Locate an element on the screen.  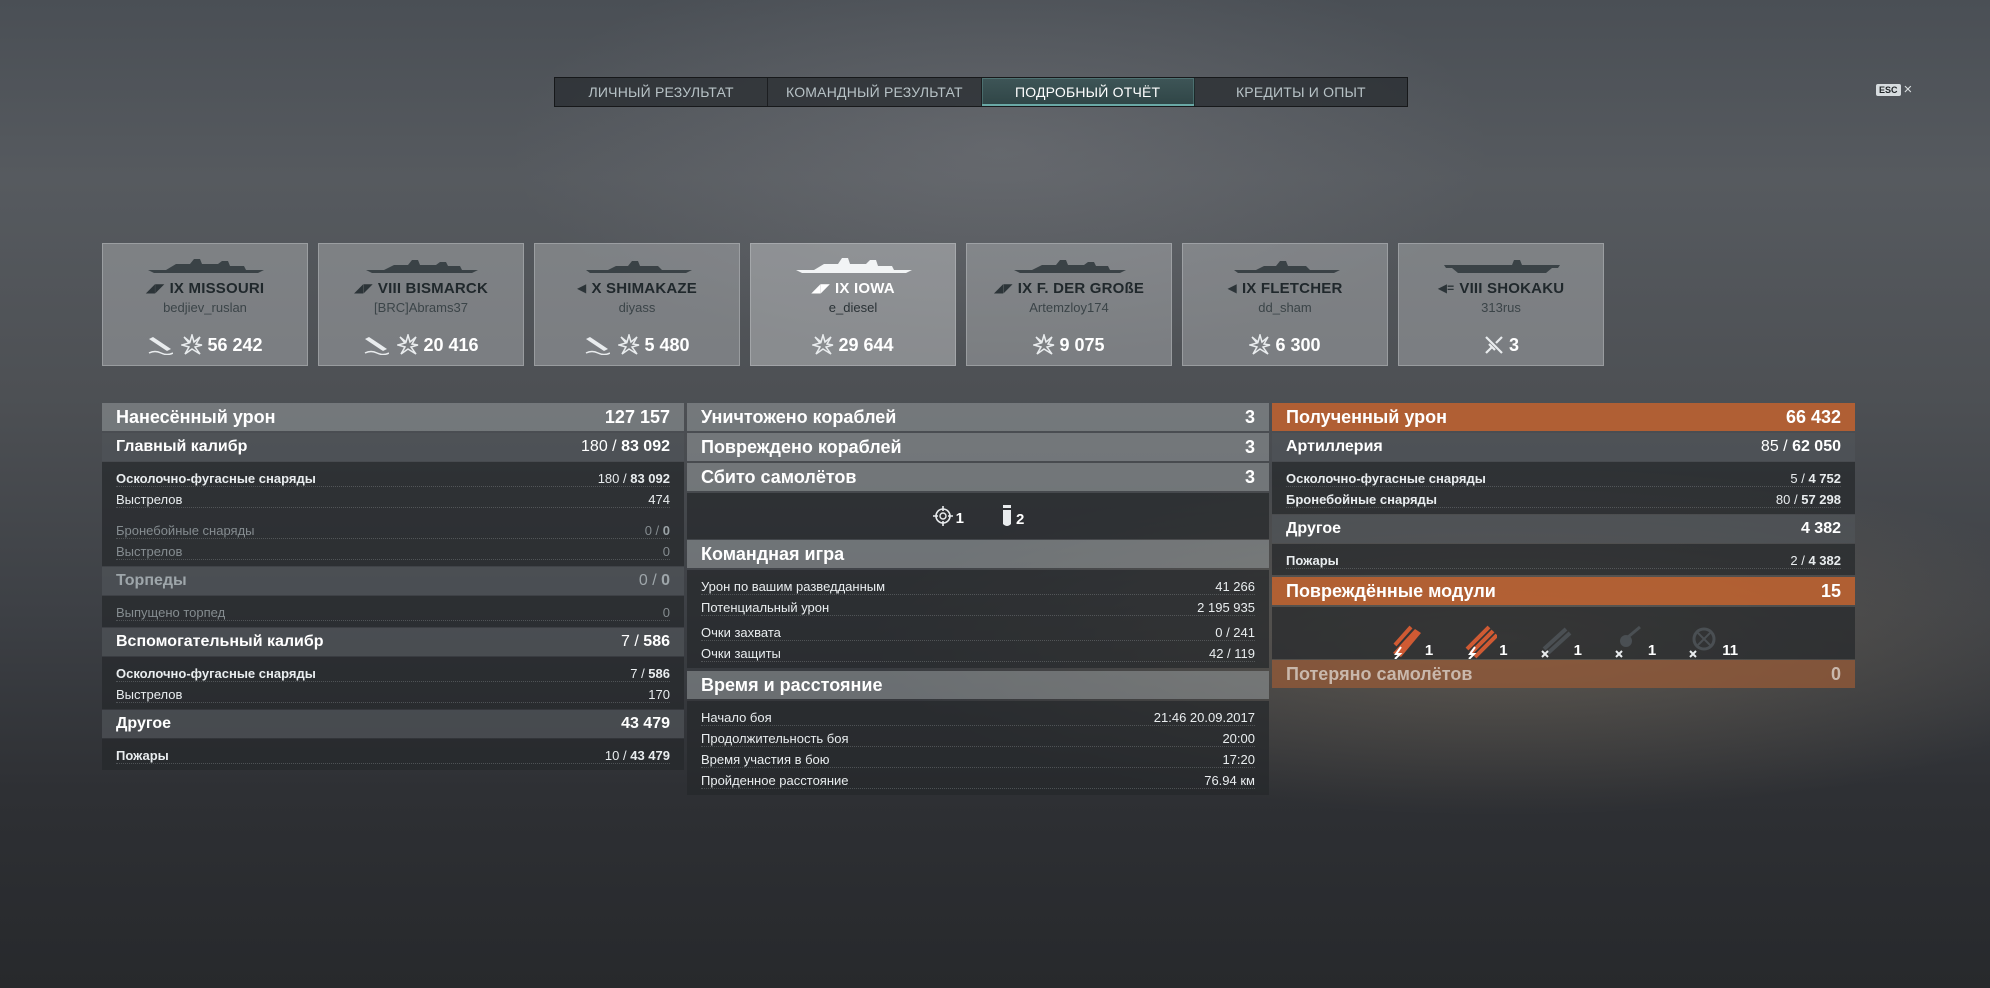
ship-card: ◀ X SHIMAKAZE diyass 5 480 is located at coordinates (637, 304).